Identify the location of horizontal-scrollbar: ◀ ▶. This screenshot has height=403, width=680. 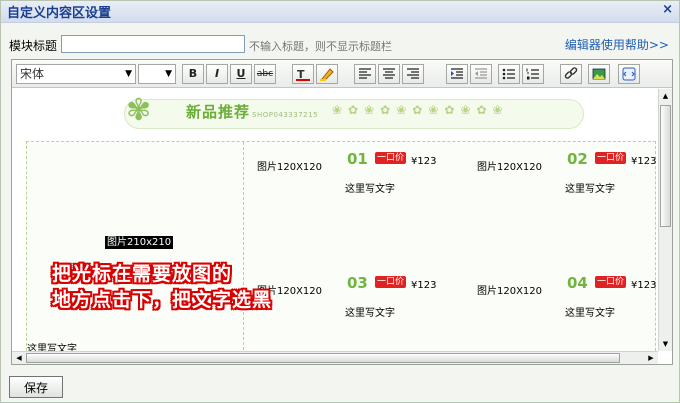
(335, 357).